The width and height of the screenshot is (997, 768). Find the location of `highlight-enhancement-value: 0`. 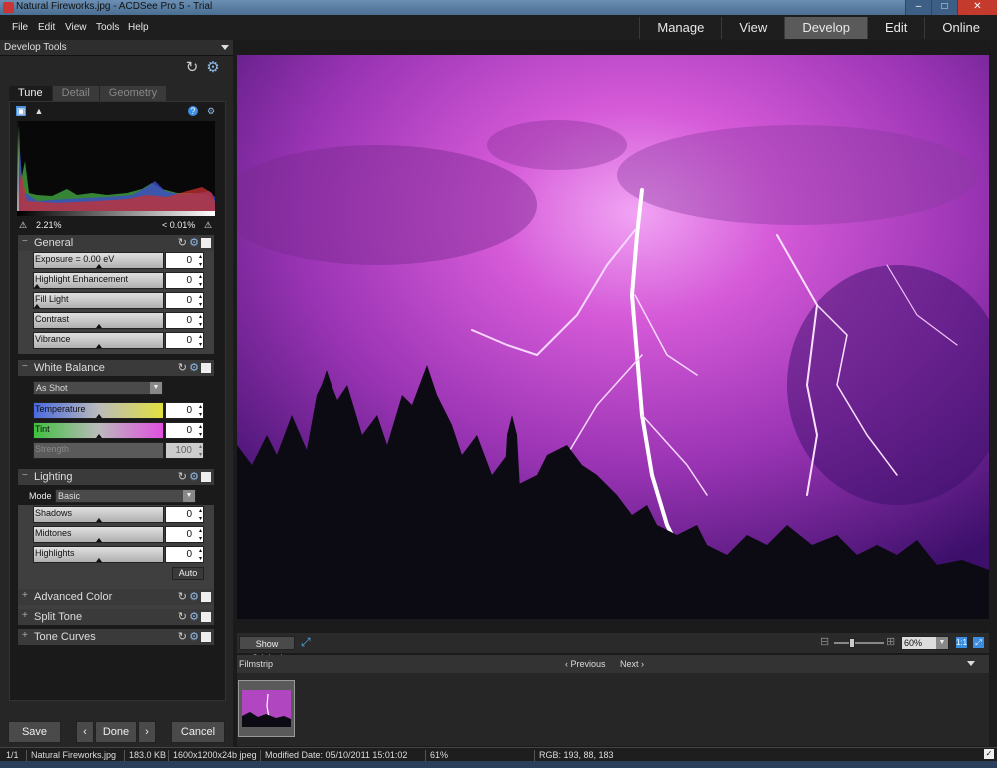

highlight-enhancement-value: 0 is located at coordinates (184, 280).